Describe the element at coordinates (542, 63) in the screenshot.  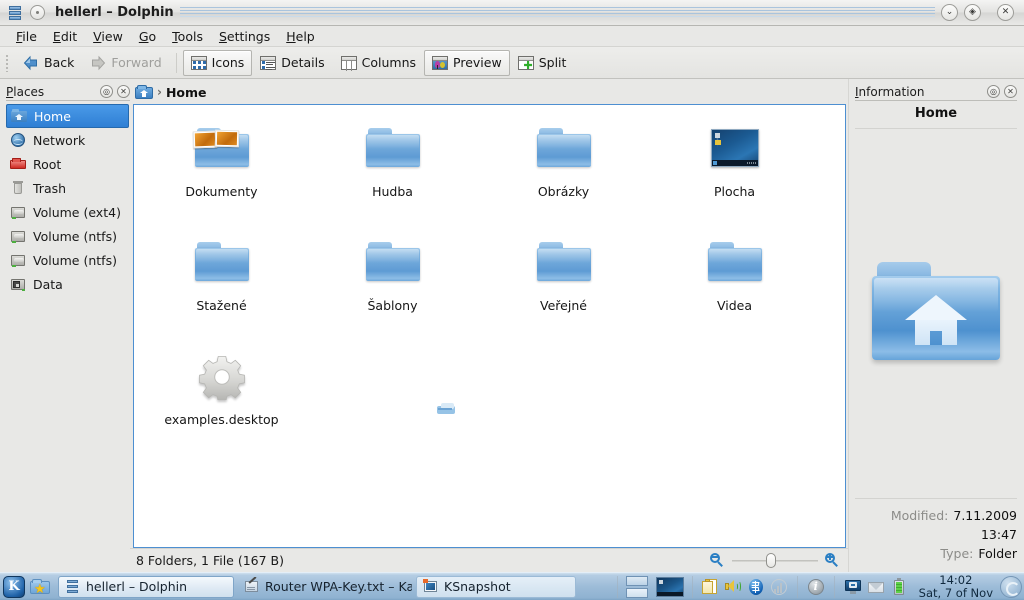
I see `split-view-button: ✚ Split` at that location.